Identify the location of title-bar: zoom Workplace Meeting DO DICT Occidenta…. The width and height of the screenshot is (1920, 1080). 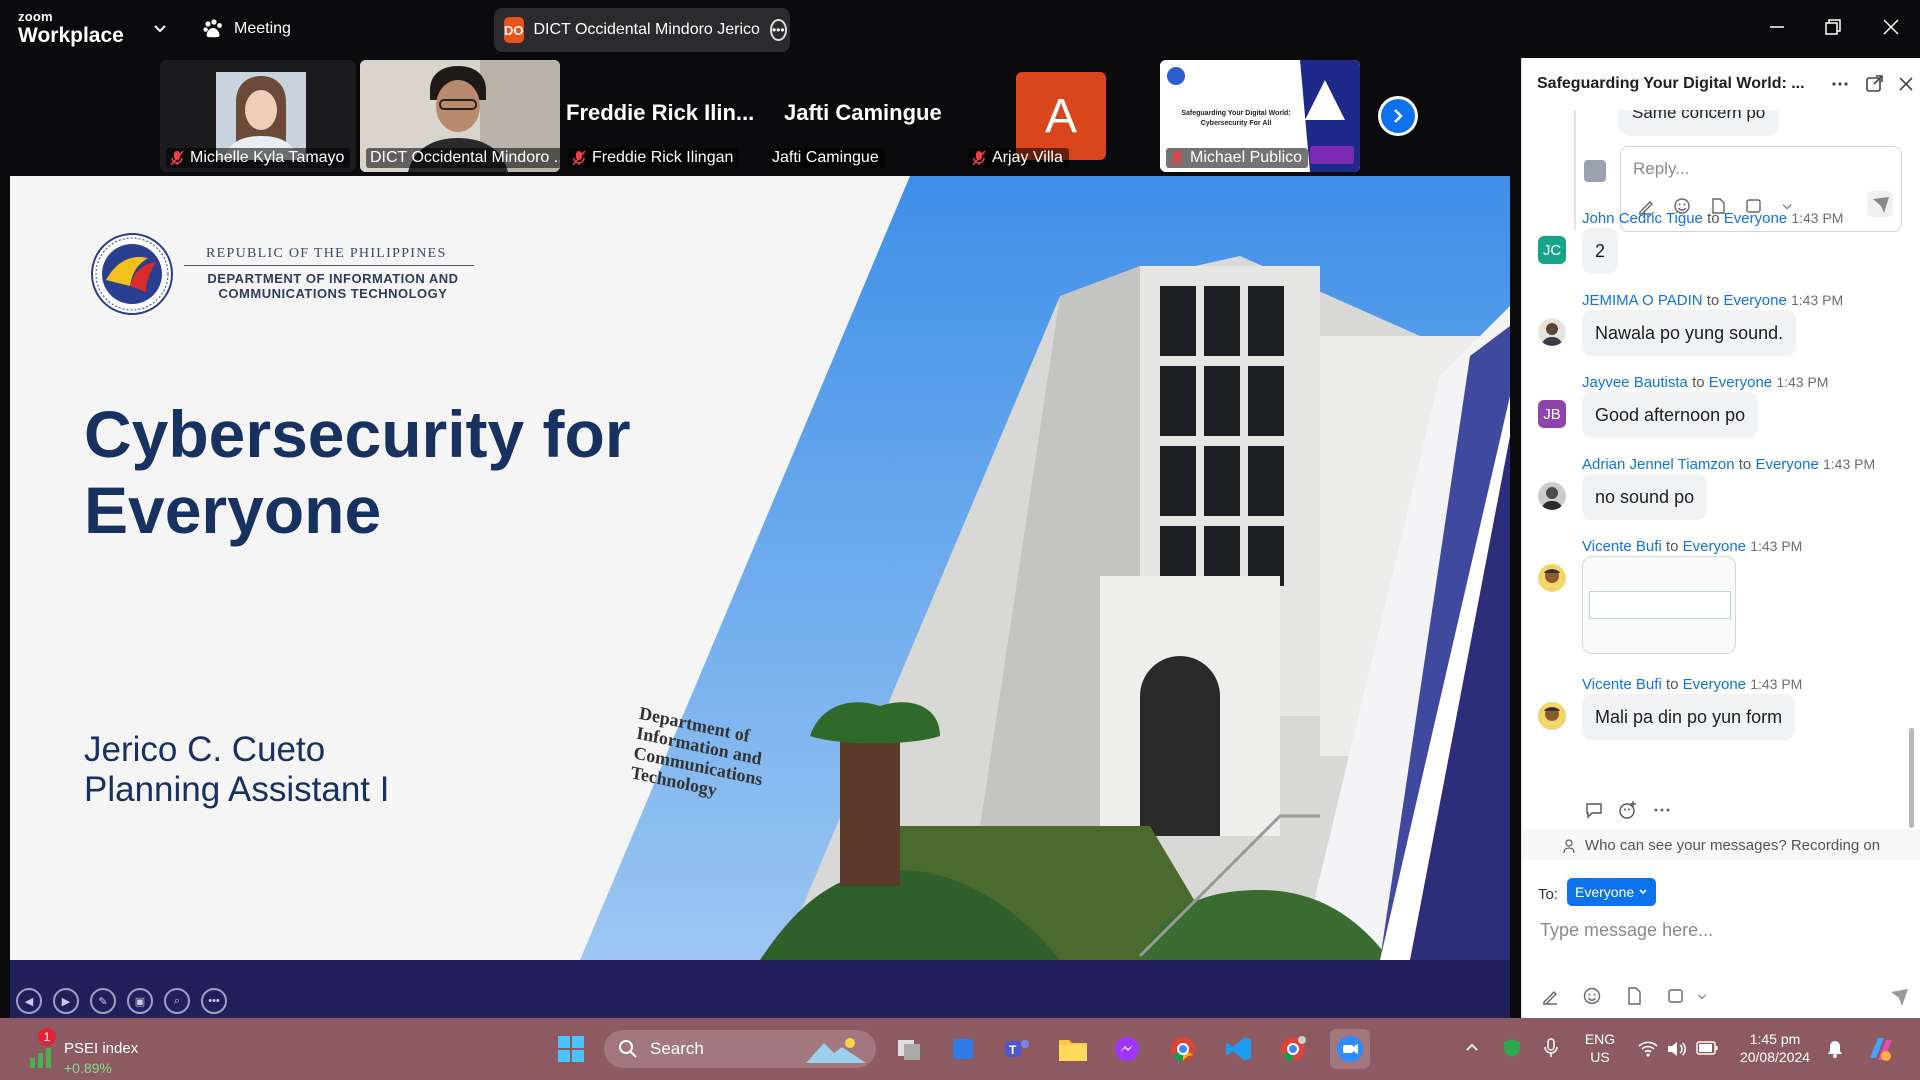
(960, 29).